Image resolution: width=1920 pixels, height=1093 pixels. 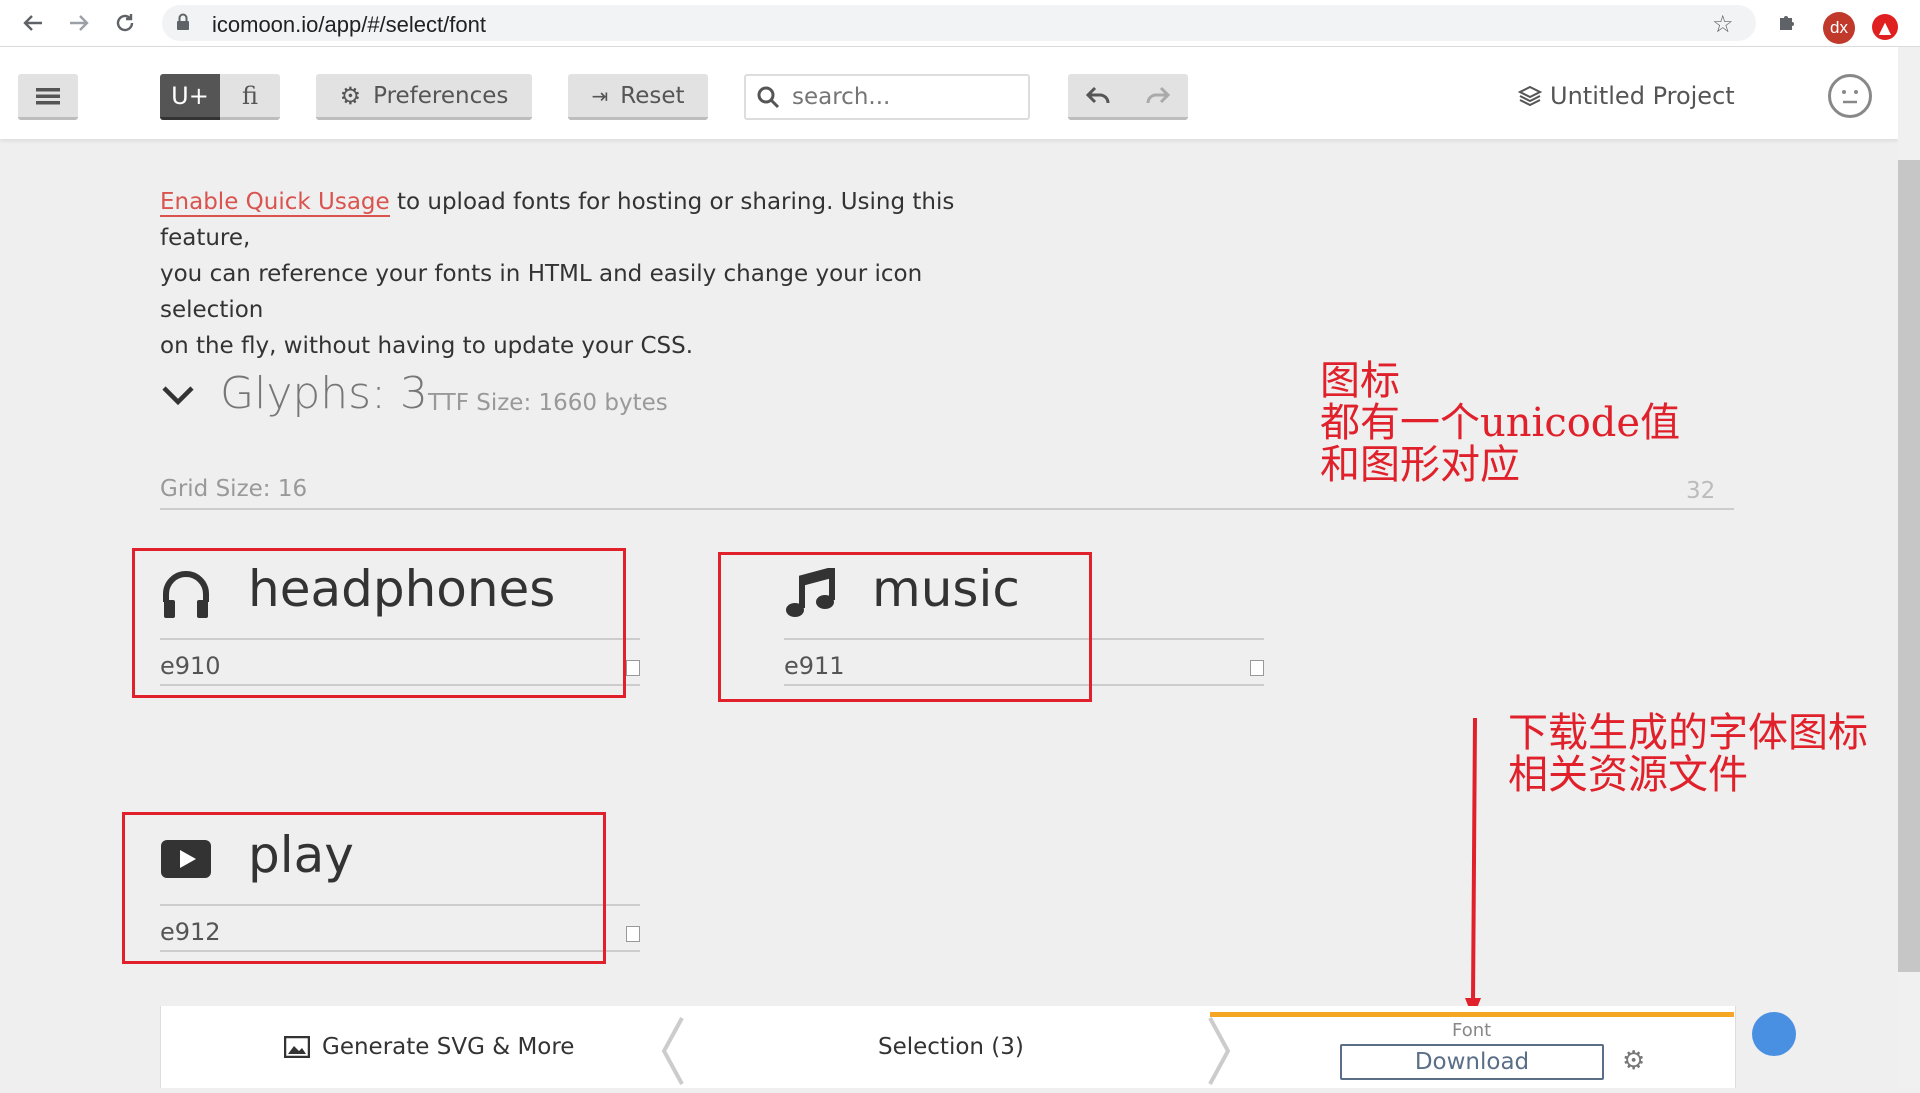 What do you see at coordinates (947, 509) in the screenshot?
I see `grid-size-slider` at bounding box center [947, 509].